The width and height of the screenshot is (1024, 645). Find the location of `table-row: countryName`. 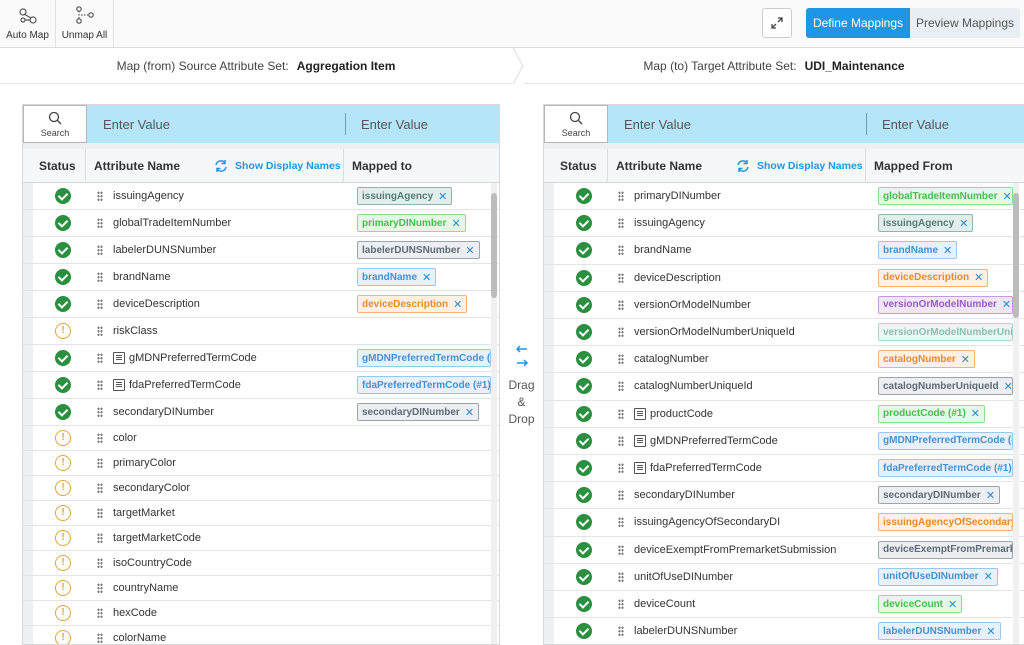

table-row: countryName is located at coordinates (261, 588).